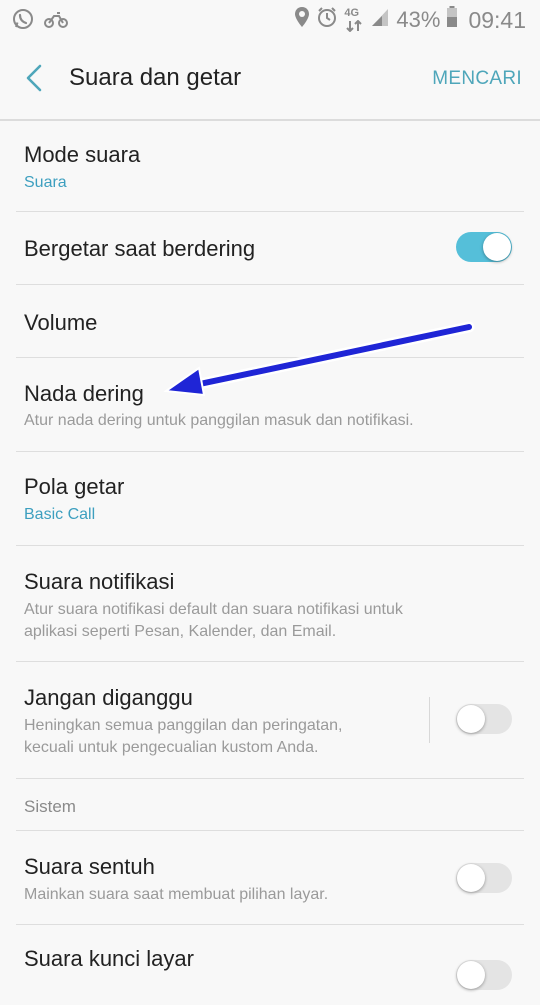  Describe the element at coordinates (354, 20) in the screenshot. I see `network-4g-icon: 4G` at that location.